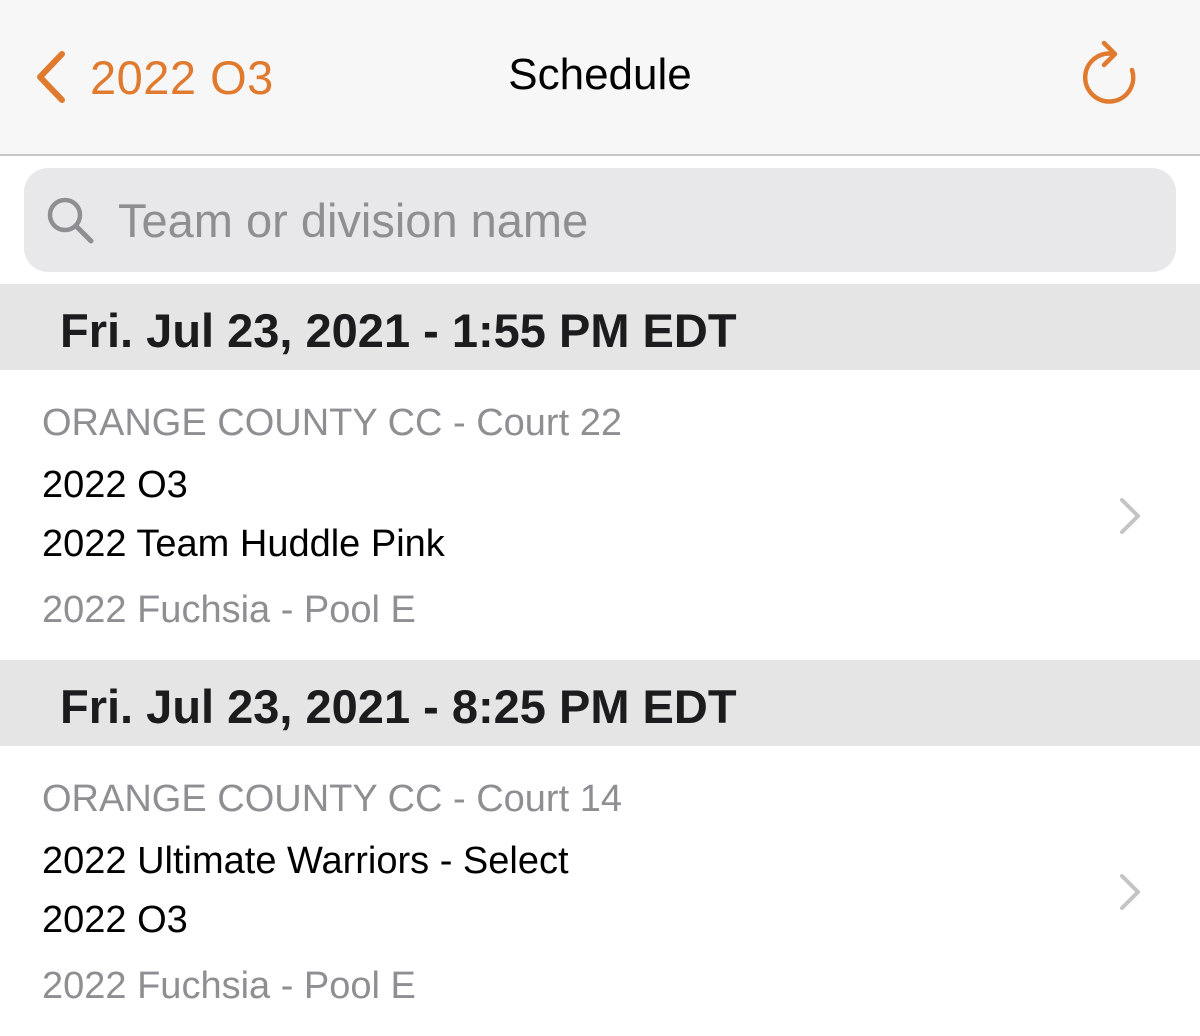 The height and width of the screenshot is (1036, 1200). Describe the element at coordinates (70, 220) in the screenshot. I see `search-icon` at that location.